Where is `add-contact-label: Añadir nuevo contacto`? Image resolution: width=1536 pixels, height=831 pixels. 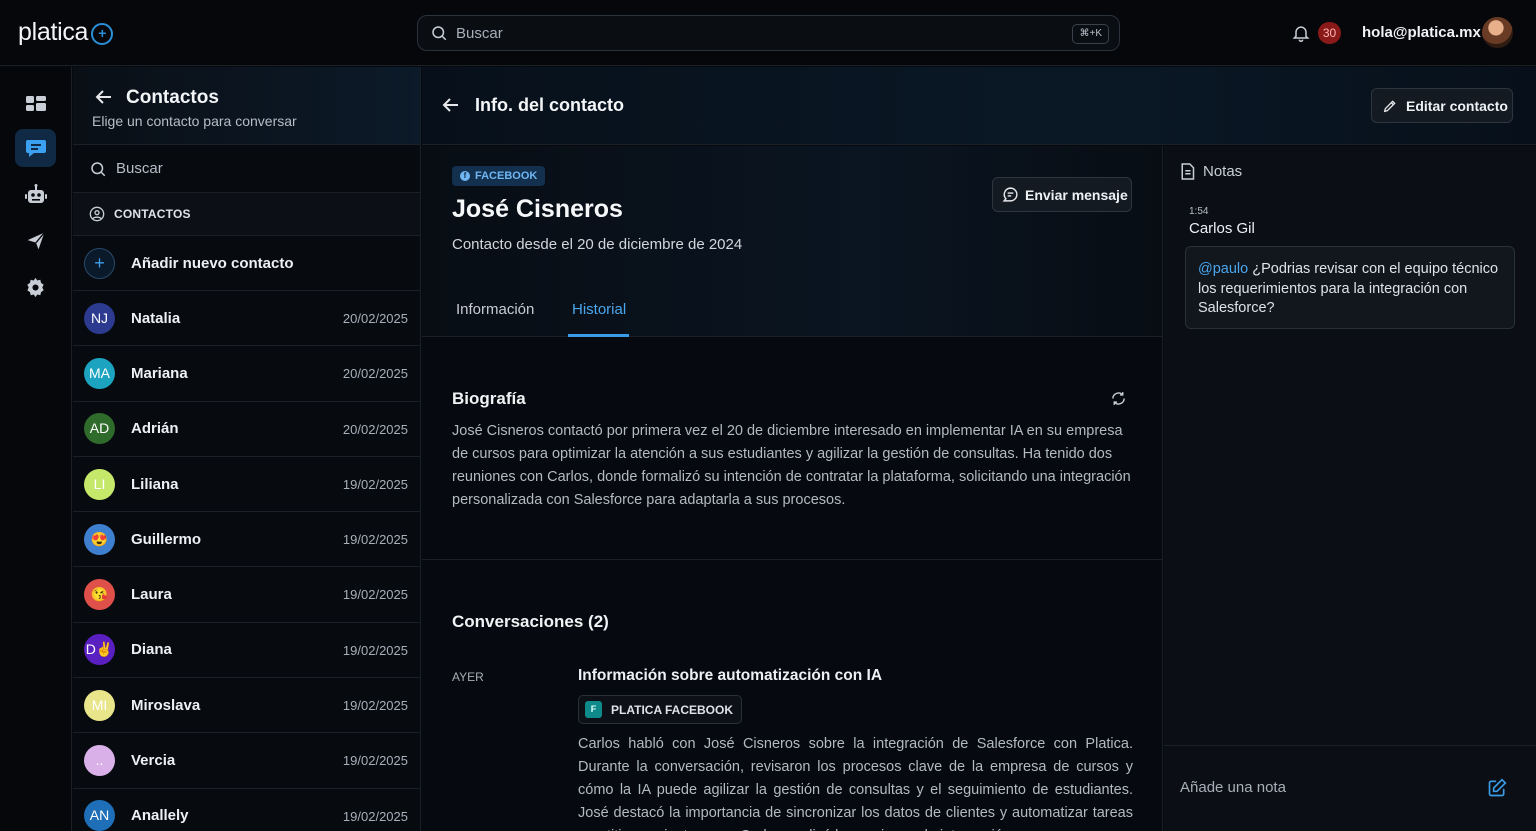
add-contact-label: Añadir nuevo contacto is located at coordinates (212, 263).